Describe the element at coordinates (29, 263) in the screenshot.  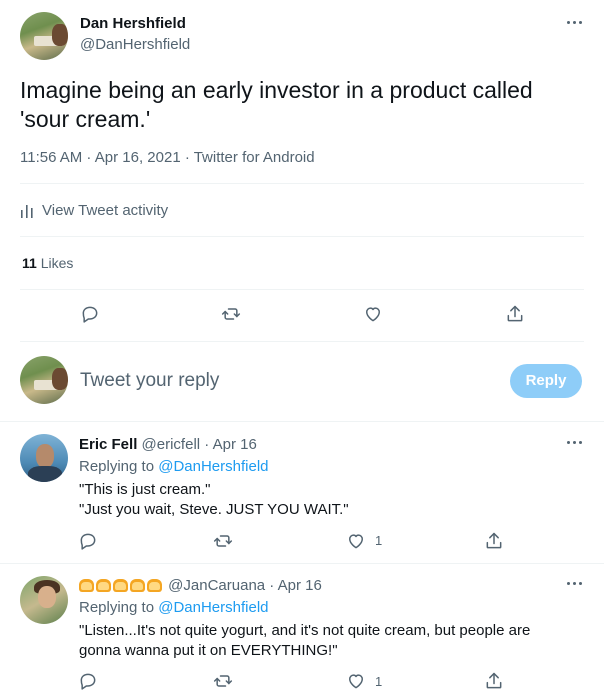
I see `likes-count: 11` at that location.